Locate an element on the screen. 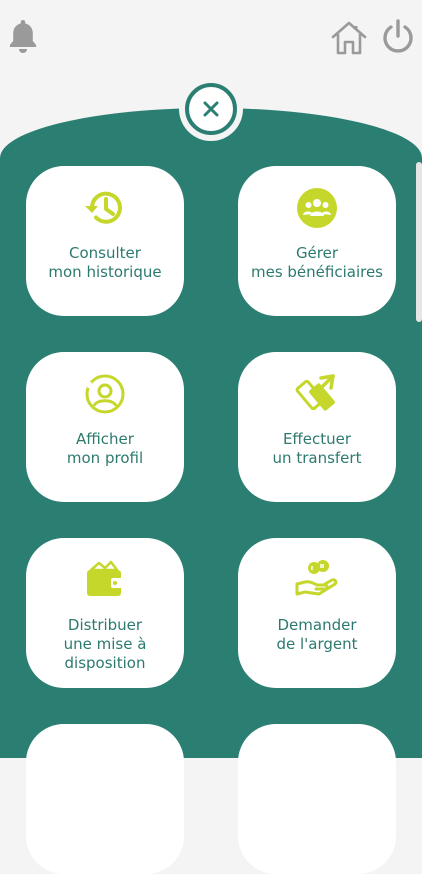 The image size is (422, 874). menu-item-label: Demander de l'argent is located at coordinates (316, 635).